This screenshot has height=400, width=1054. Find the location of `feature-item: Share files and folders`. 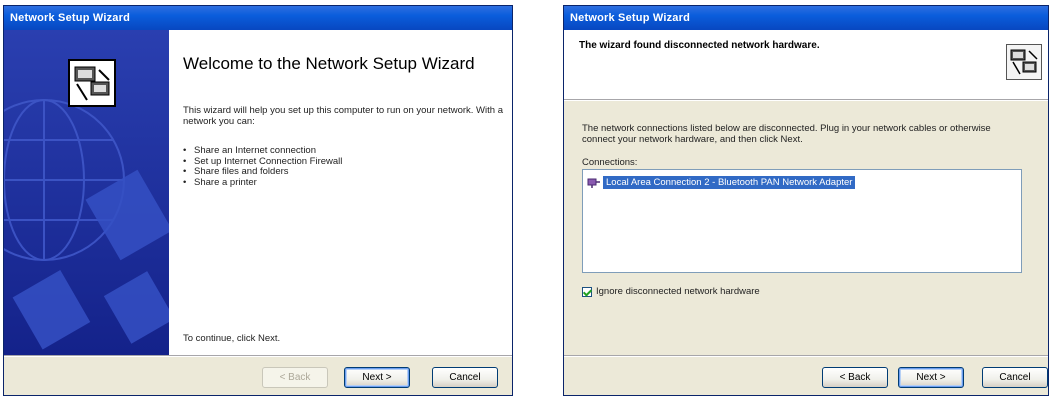

feature-item: Share files and folders is located at coordinates (333, 172).